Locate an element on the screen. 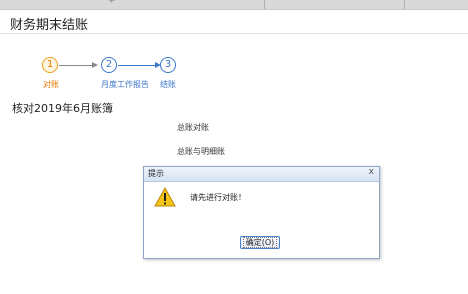 Image resolution: width=468 pixels, height=294 pixels. step-2-label: 月度工作报告 is located at coordinates (125, 84).